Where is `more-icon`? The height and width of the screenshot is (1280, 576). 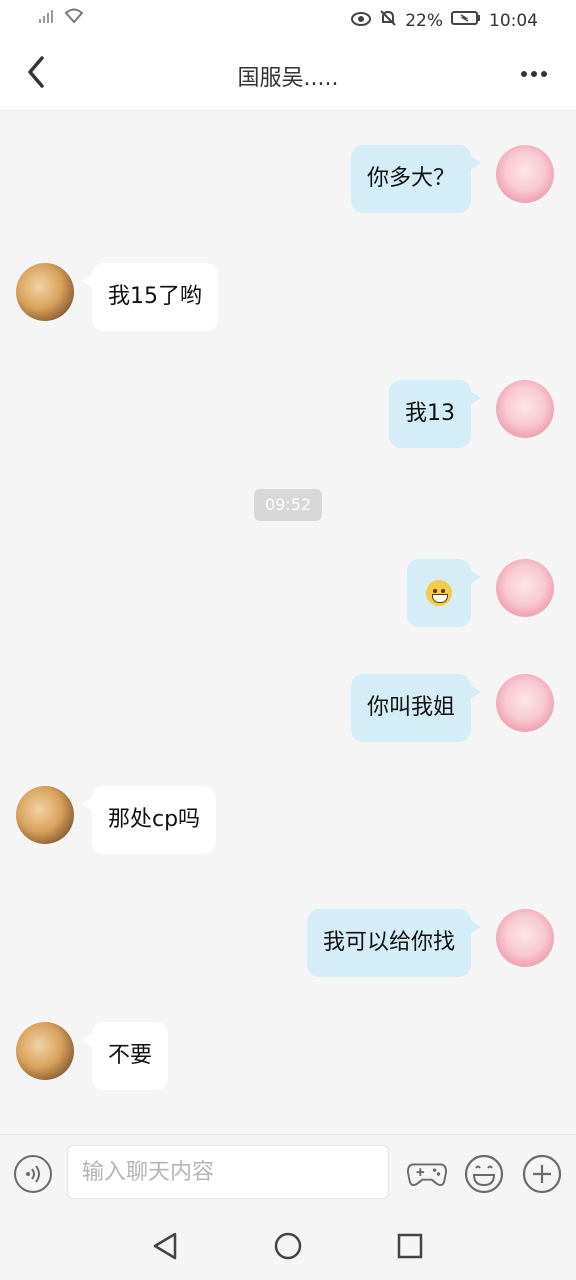
more-icon is located at coordinates (534, 72).